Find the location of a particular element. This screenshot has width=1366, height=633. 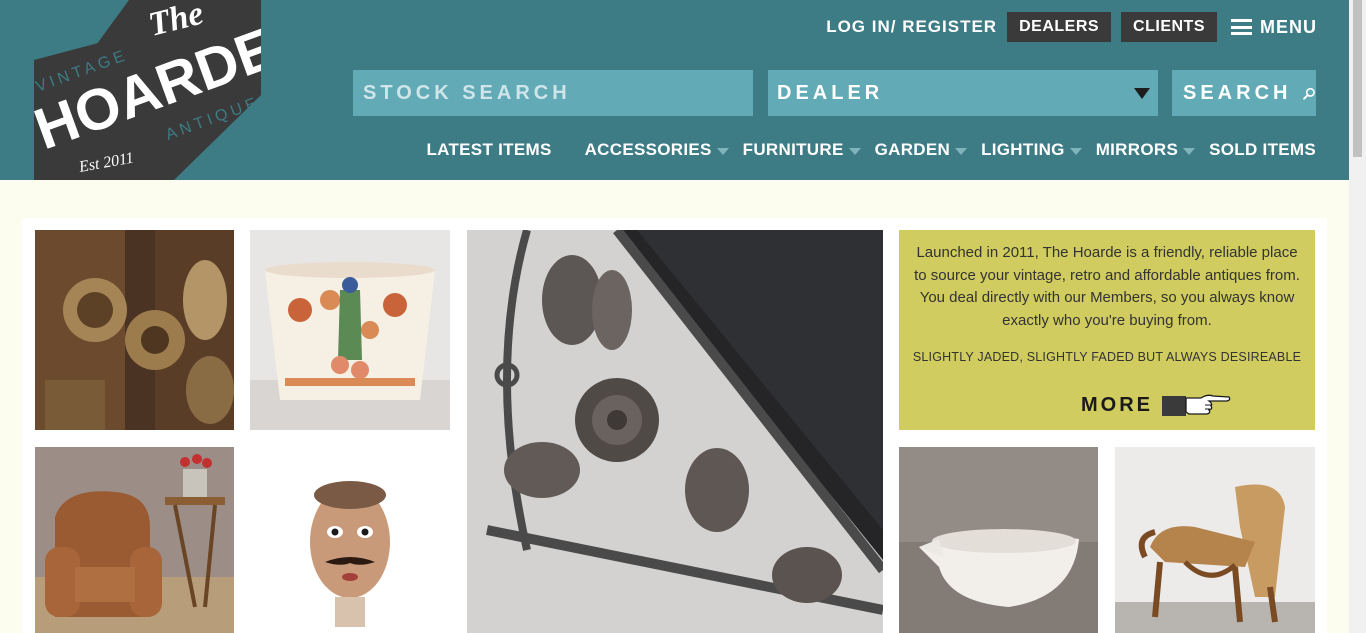

menu-button: MENU is located at coordinates (1274, 27).